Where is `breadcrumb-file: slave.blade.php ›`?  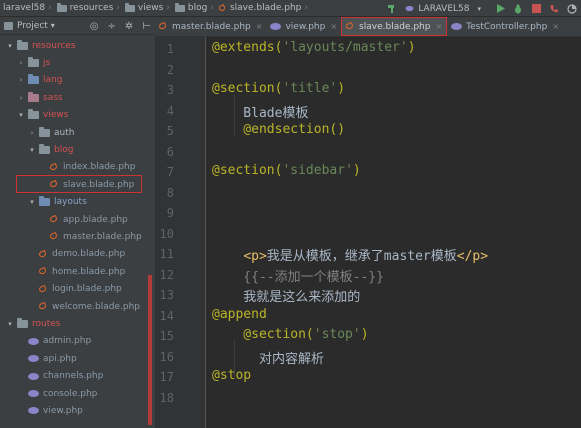
breadcrumb-file: slave.blade.php › is located at coordinates (265, 8).